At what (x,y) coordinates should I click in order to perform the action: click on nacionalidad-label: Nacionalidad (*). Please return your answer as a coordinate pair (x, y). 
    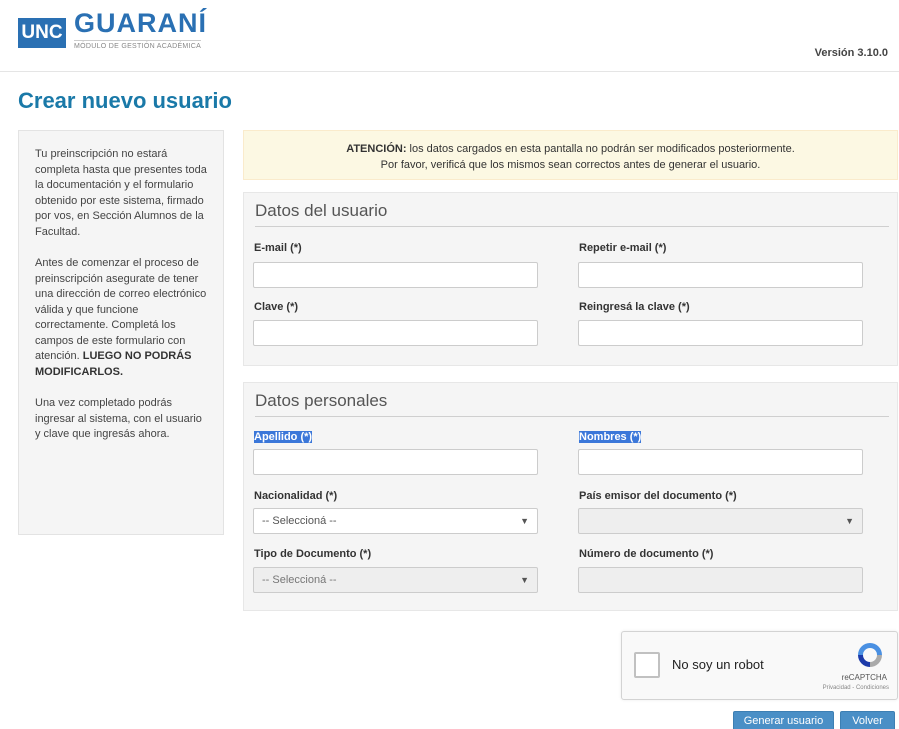
    Looking at the image, I should click on (296, 496).